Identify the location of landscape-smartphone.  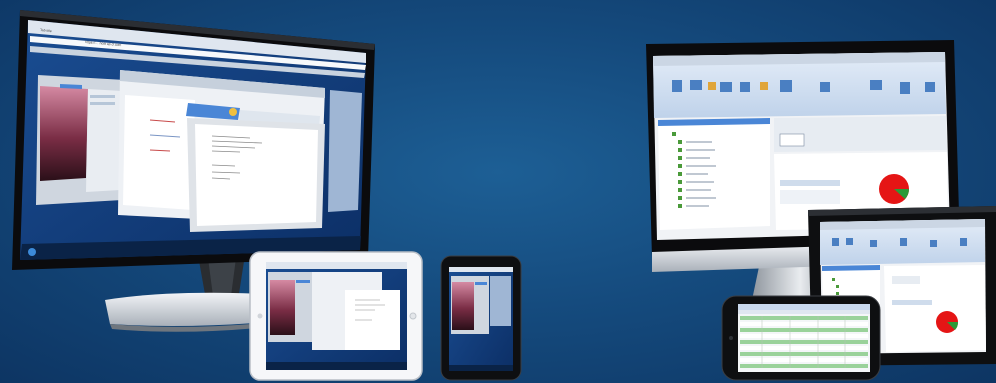
(801, 338).